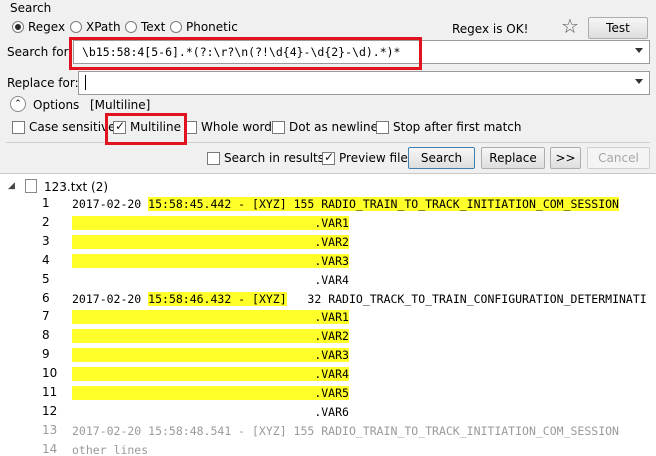 The width and height of the screenshot is (656, 456). Describe the element at coordinates (639, 81) in the screenshot. I see `replace-dropdown-arrow-icon` at that location.